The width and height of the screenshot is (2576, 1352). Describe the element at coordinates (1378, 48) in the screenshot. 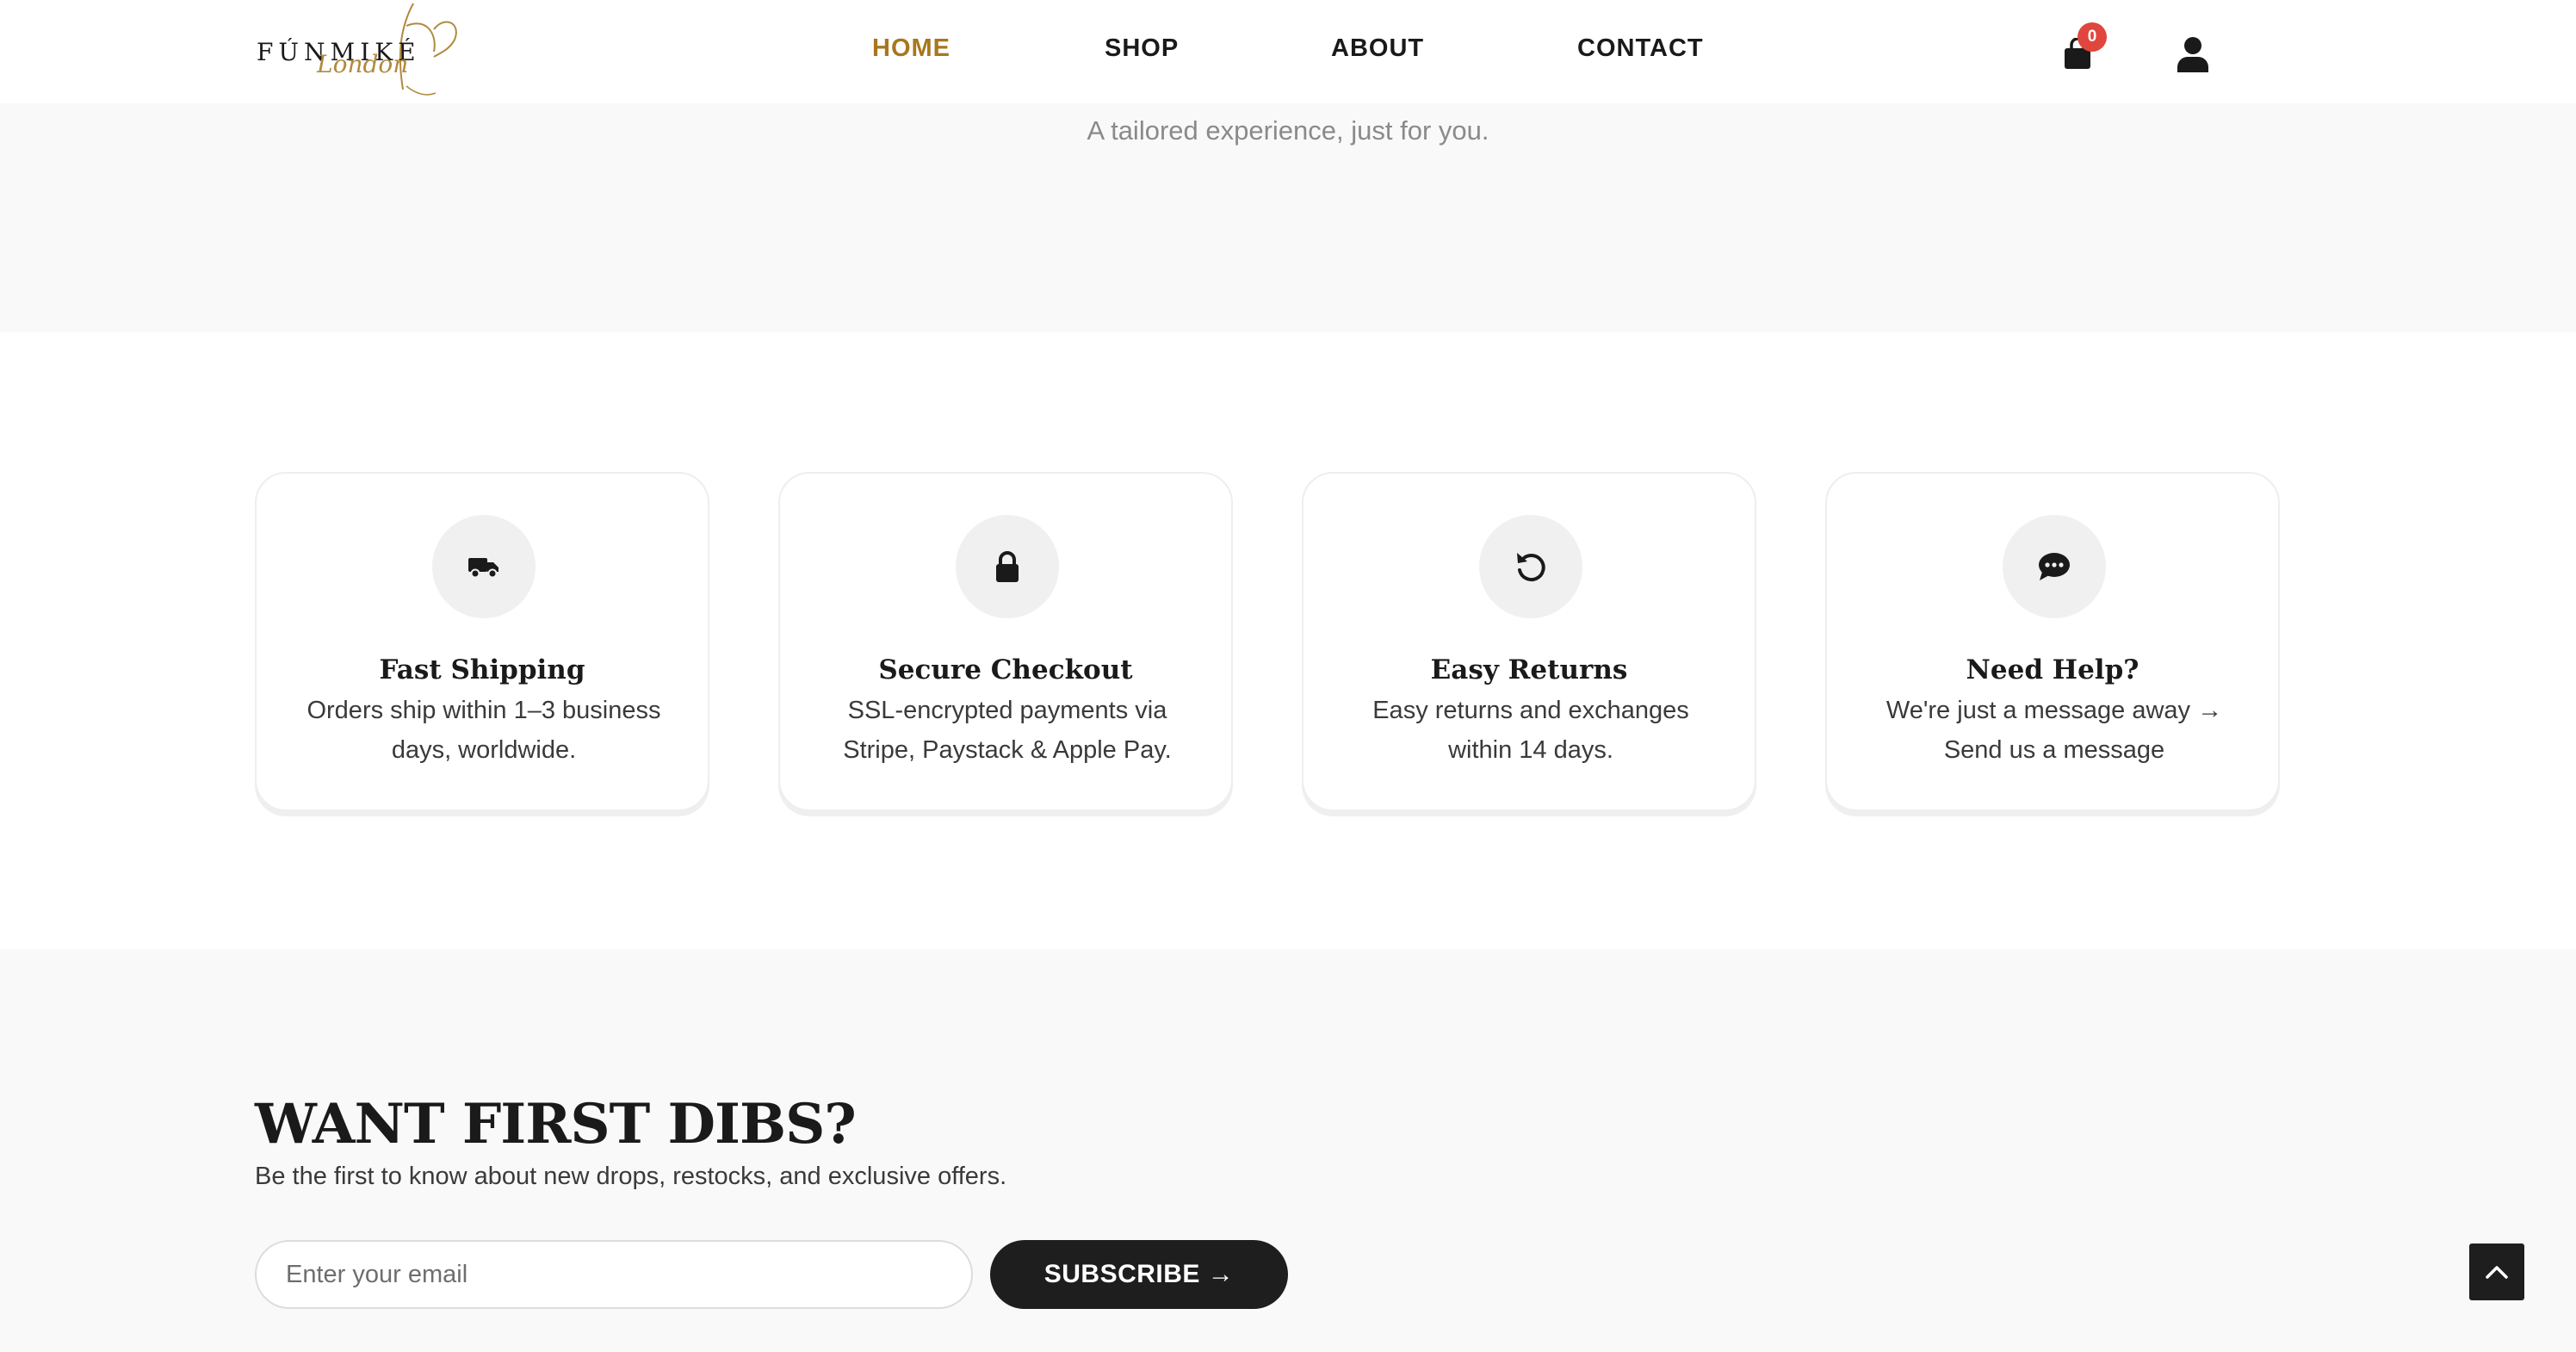

I see `nav-about: ABOUT` at that location.